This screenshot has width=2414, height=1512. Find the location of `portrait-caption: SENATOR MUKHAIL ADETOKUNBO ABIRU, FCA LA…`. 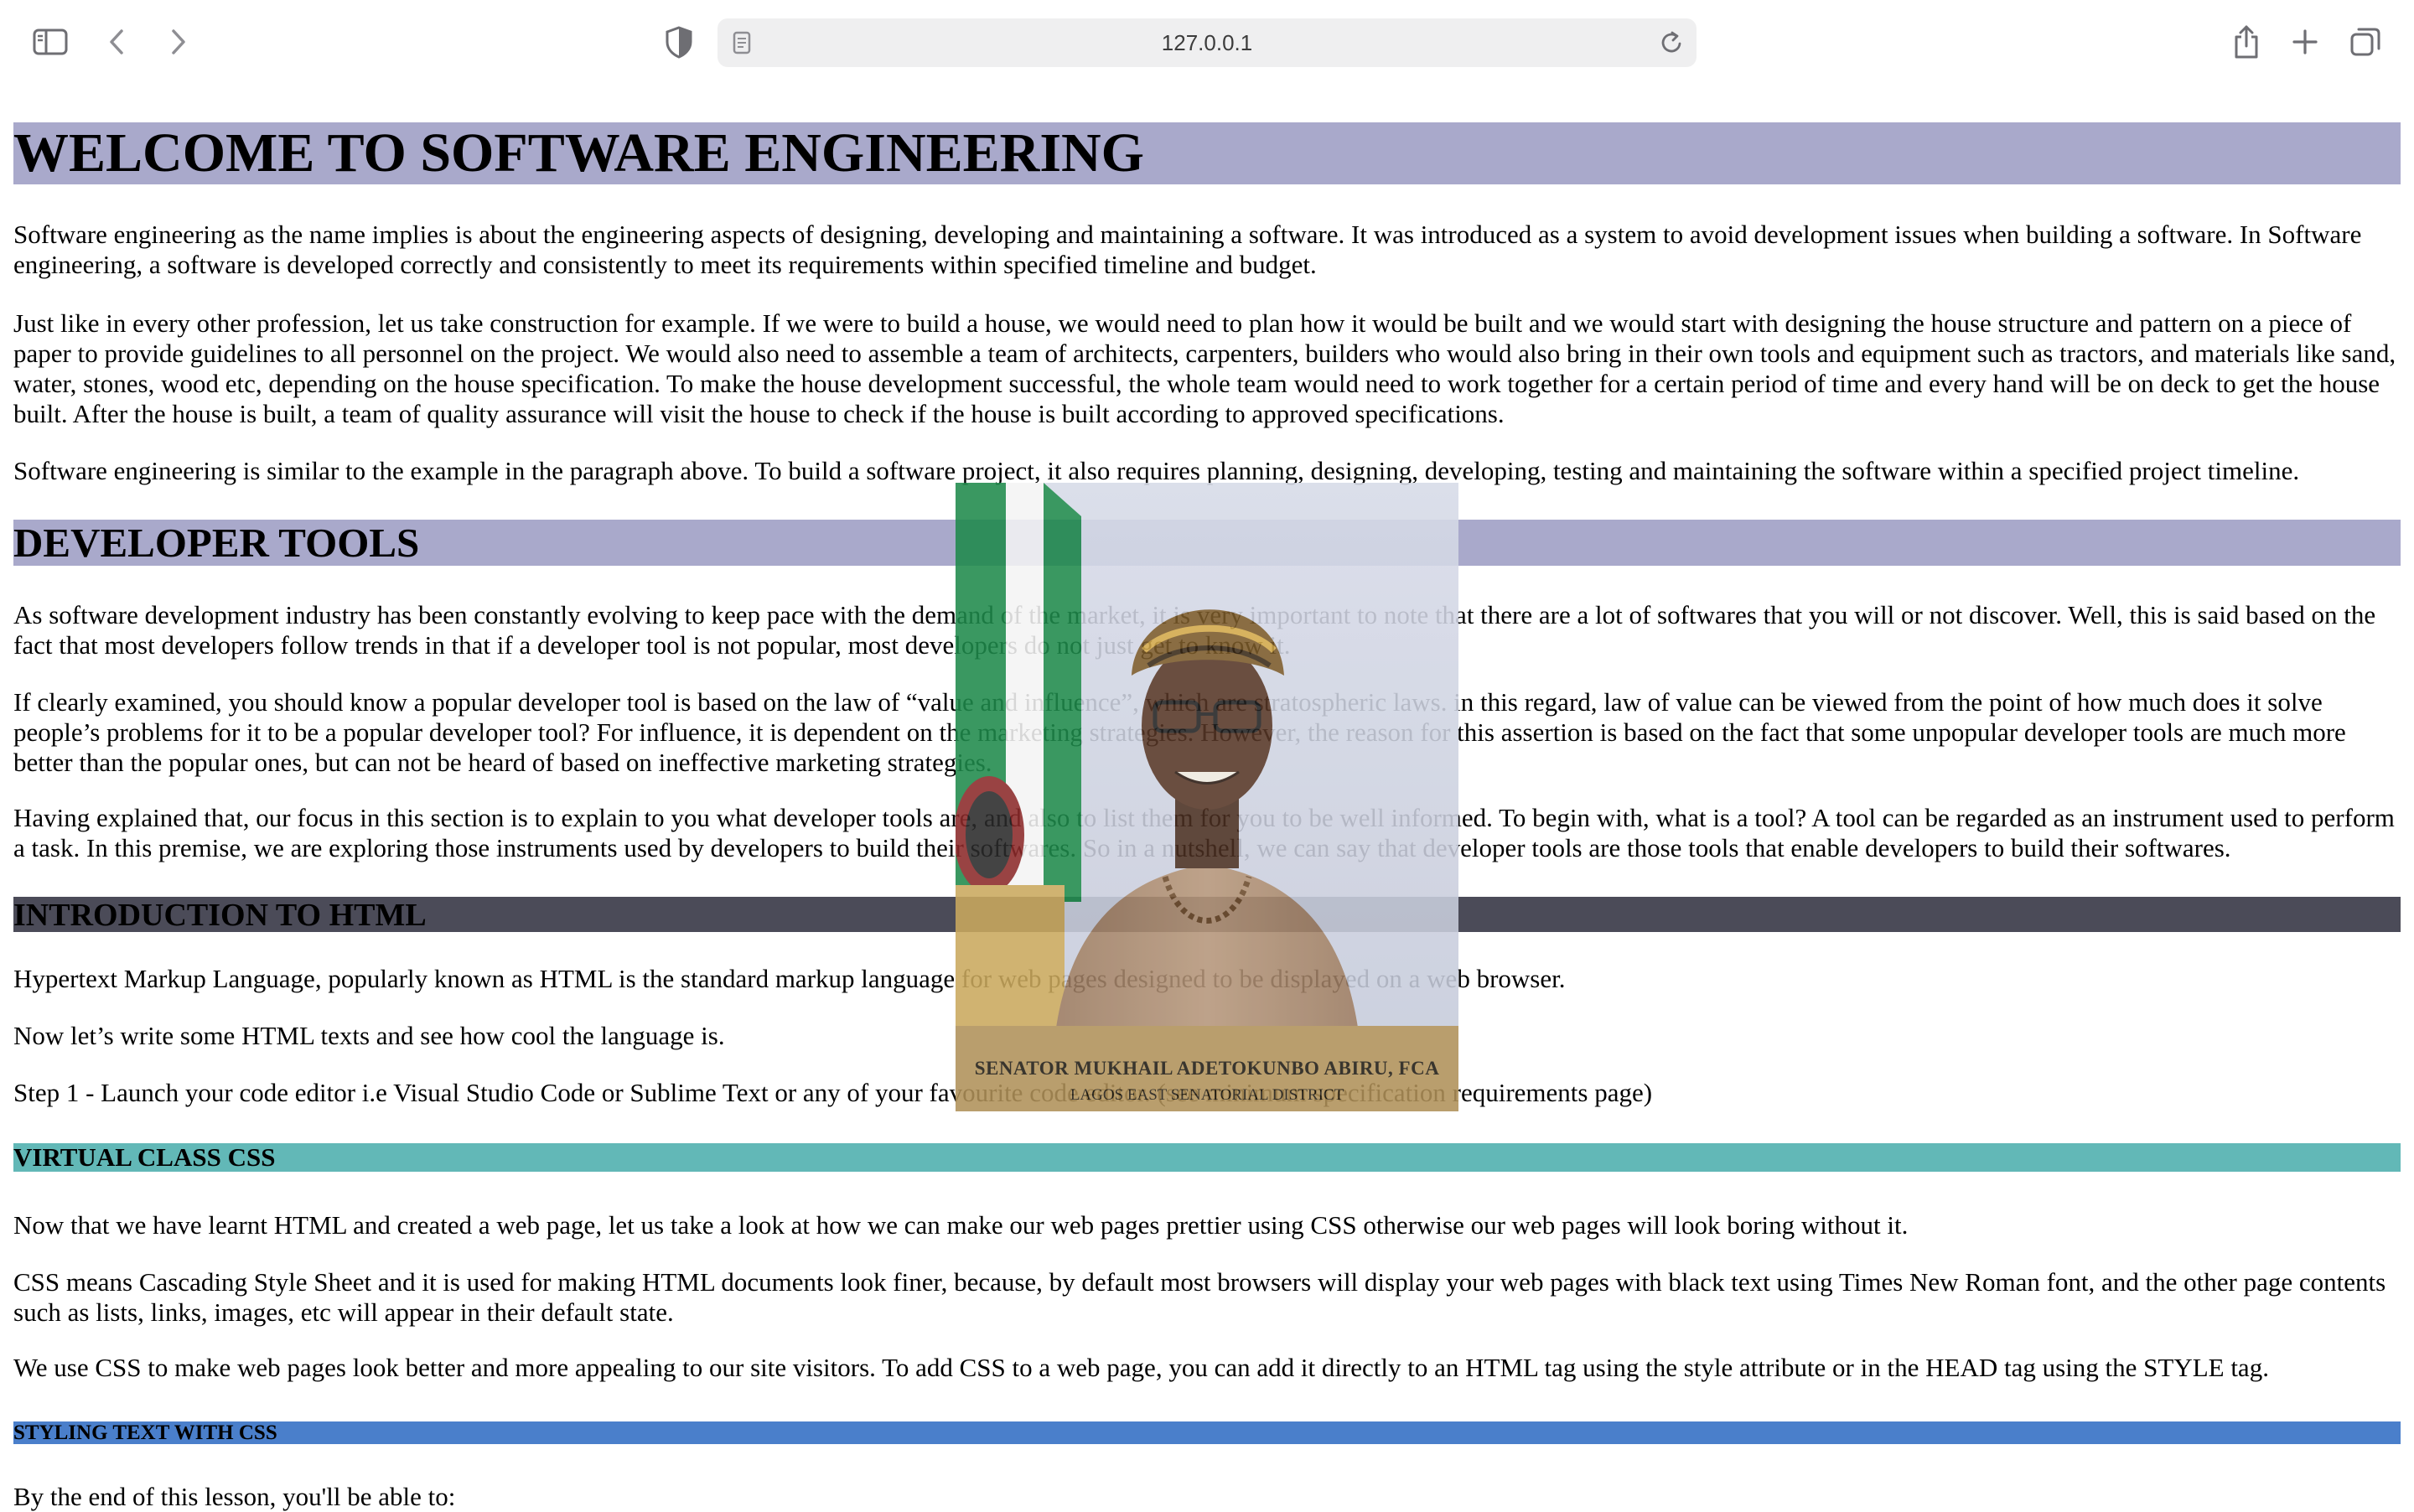

portrait-caption: SENATOR MUKHAIL ADETOKUNBO ABIRU, FCA LA… is located at coordinates (1207, 1068).